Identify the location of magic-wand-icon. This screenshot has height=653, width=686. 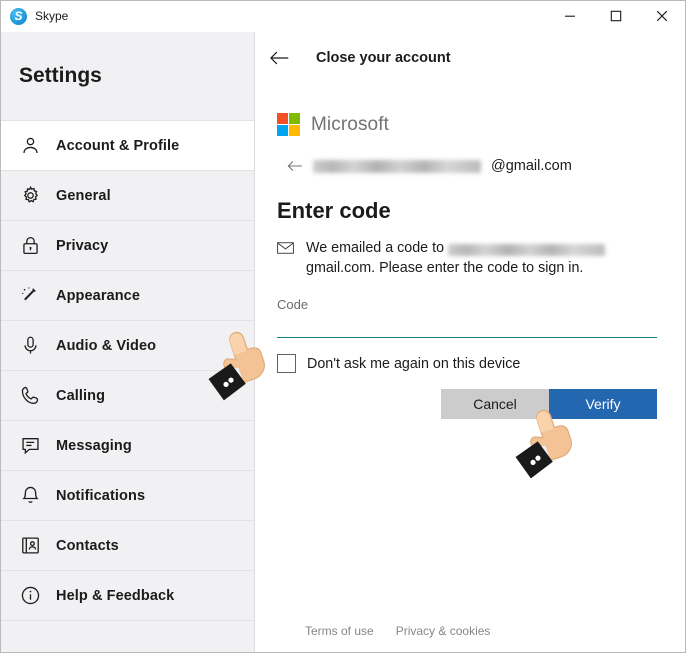
(30, 296).